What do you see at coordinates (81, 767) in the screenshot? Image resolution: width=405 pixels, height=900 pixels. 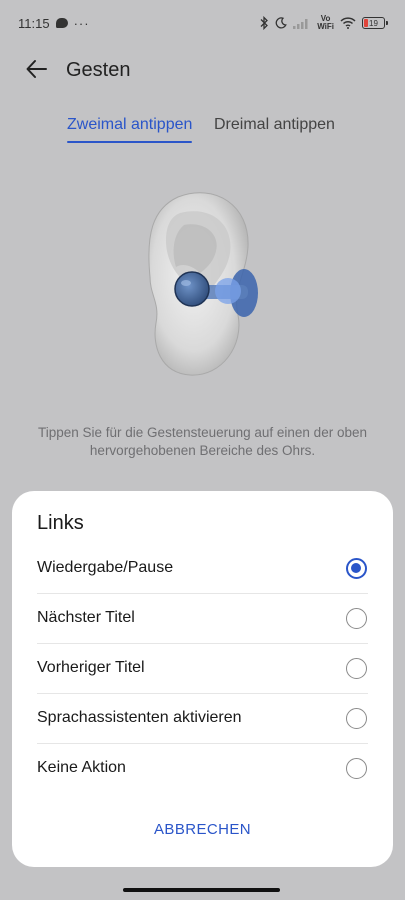 I see `option-label: Keine Aktion` at bounding box center [81, 767].